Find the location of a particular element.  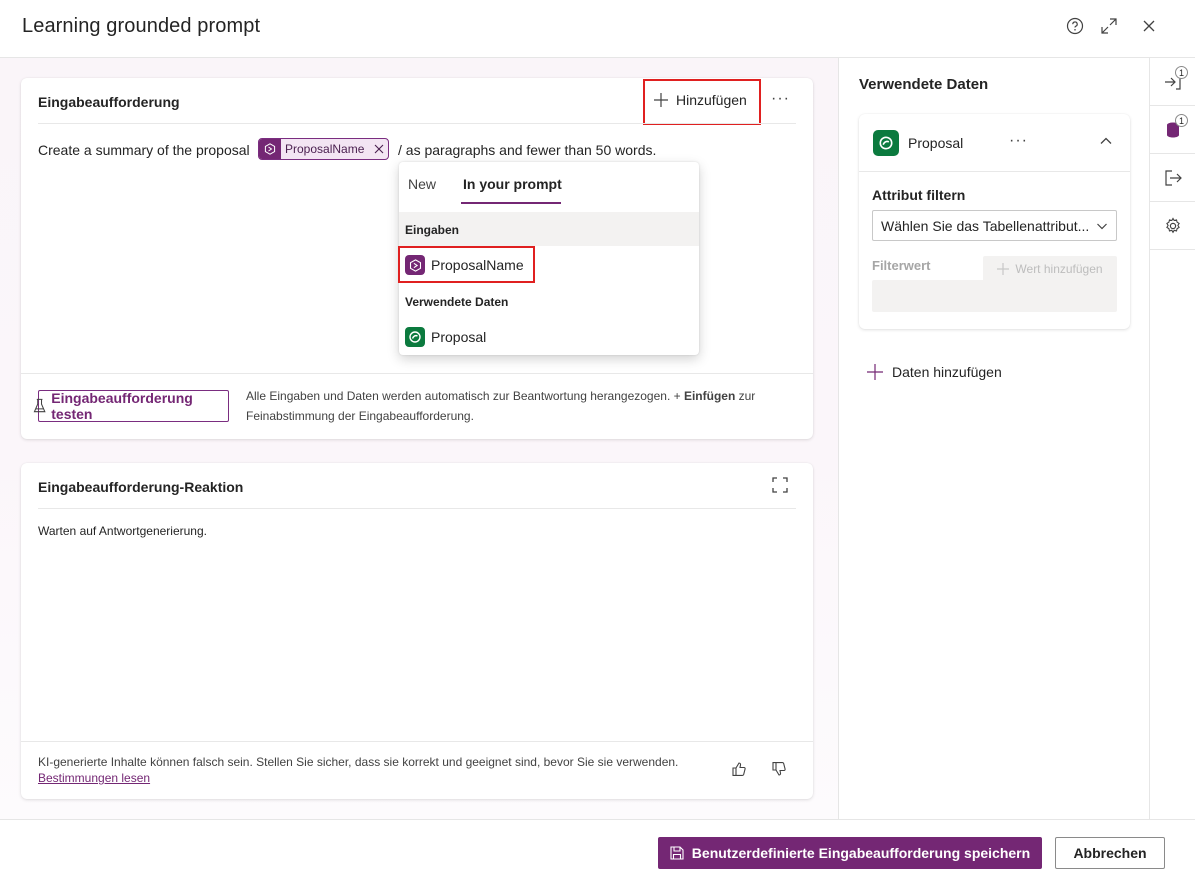

data-item-label: Proposal is located at coordinates (459, 337).